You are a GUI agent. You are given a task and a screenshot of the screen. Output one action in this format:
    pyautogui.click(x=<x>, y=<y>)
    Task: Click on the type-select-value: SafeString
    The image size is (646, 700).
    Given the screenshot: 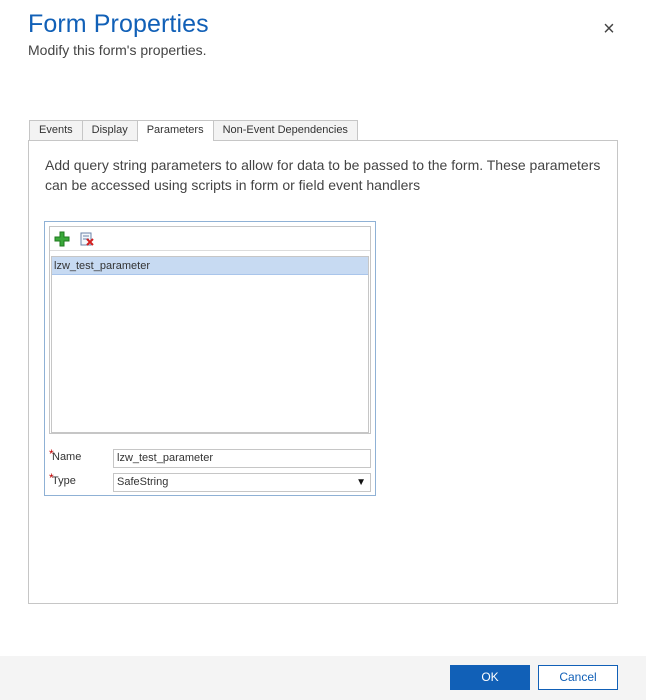 What is the action you would take?
    pyautogui.click(x=143, y=482)
    